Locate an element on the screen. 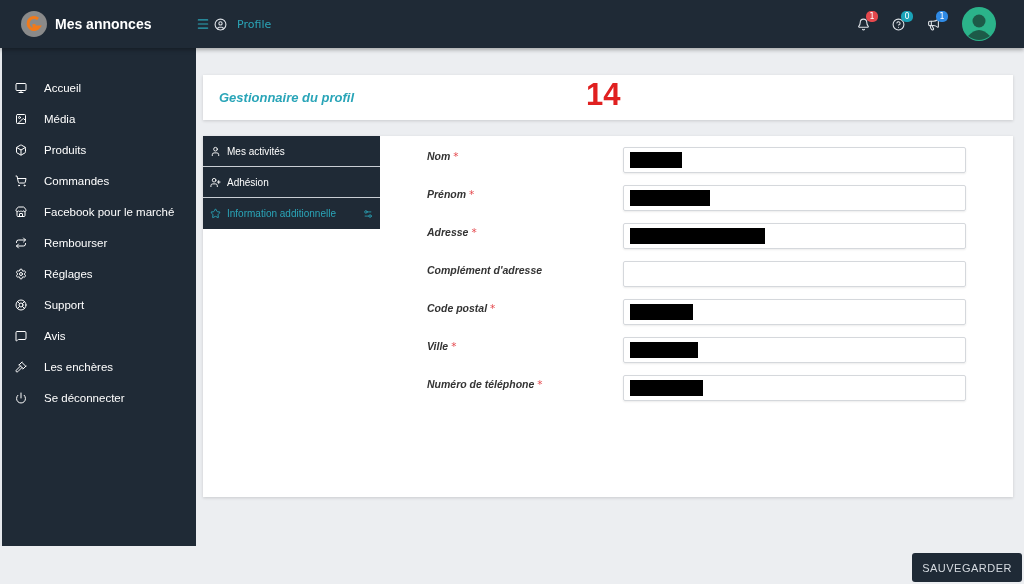  cart-icon is located at coordinates (21, 180).